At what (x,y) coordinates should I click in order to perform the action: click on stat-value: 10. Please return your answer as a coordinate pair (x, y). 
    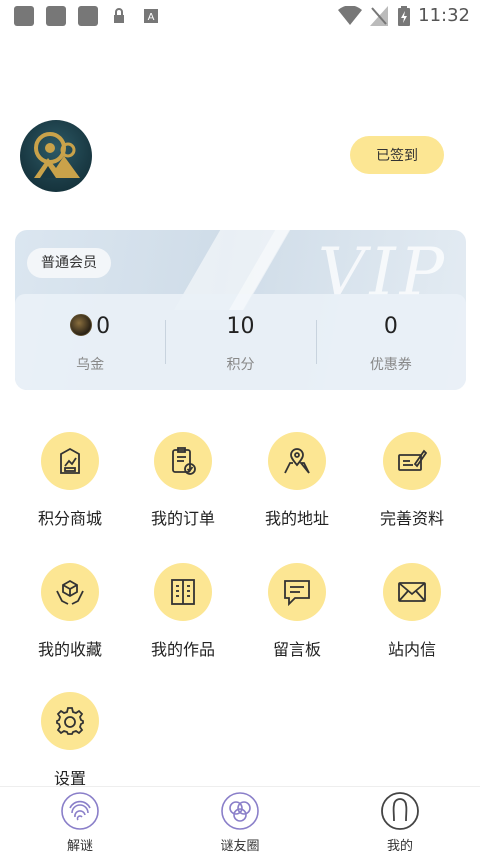
    Looking at the image, I should click on (240, 326).